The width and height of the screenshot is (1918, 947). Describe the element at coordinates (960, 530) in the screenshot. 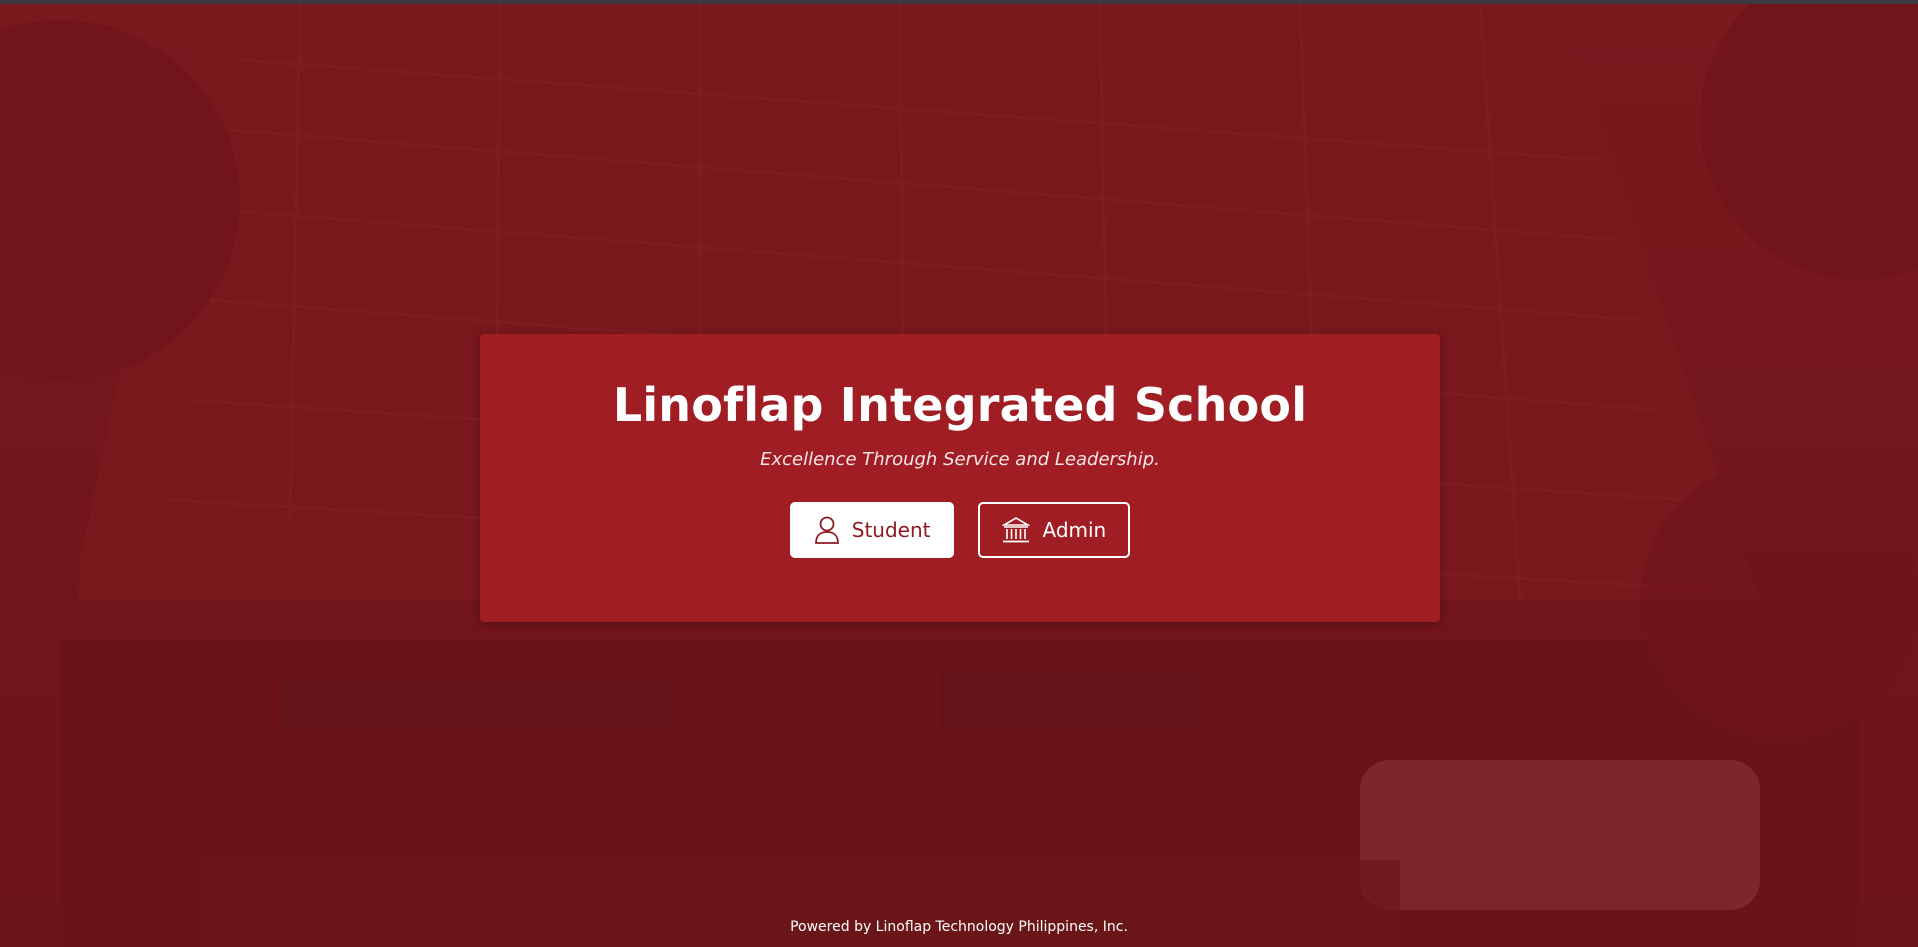

I see `login-button-row: Student Admin` at that location.